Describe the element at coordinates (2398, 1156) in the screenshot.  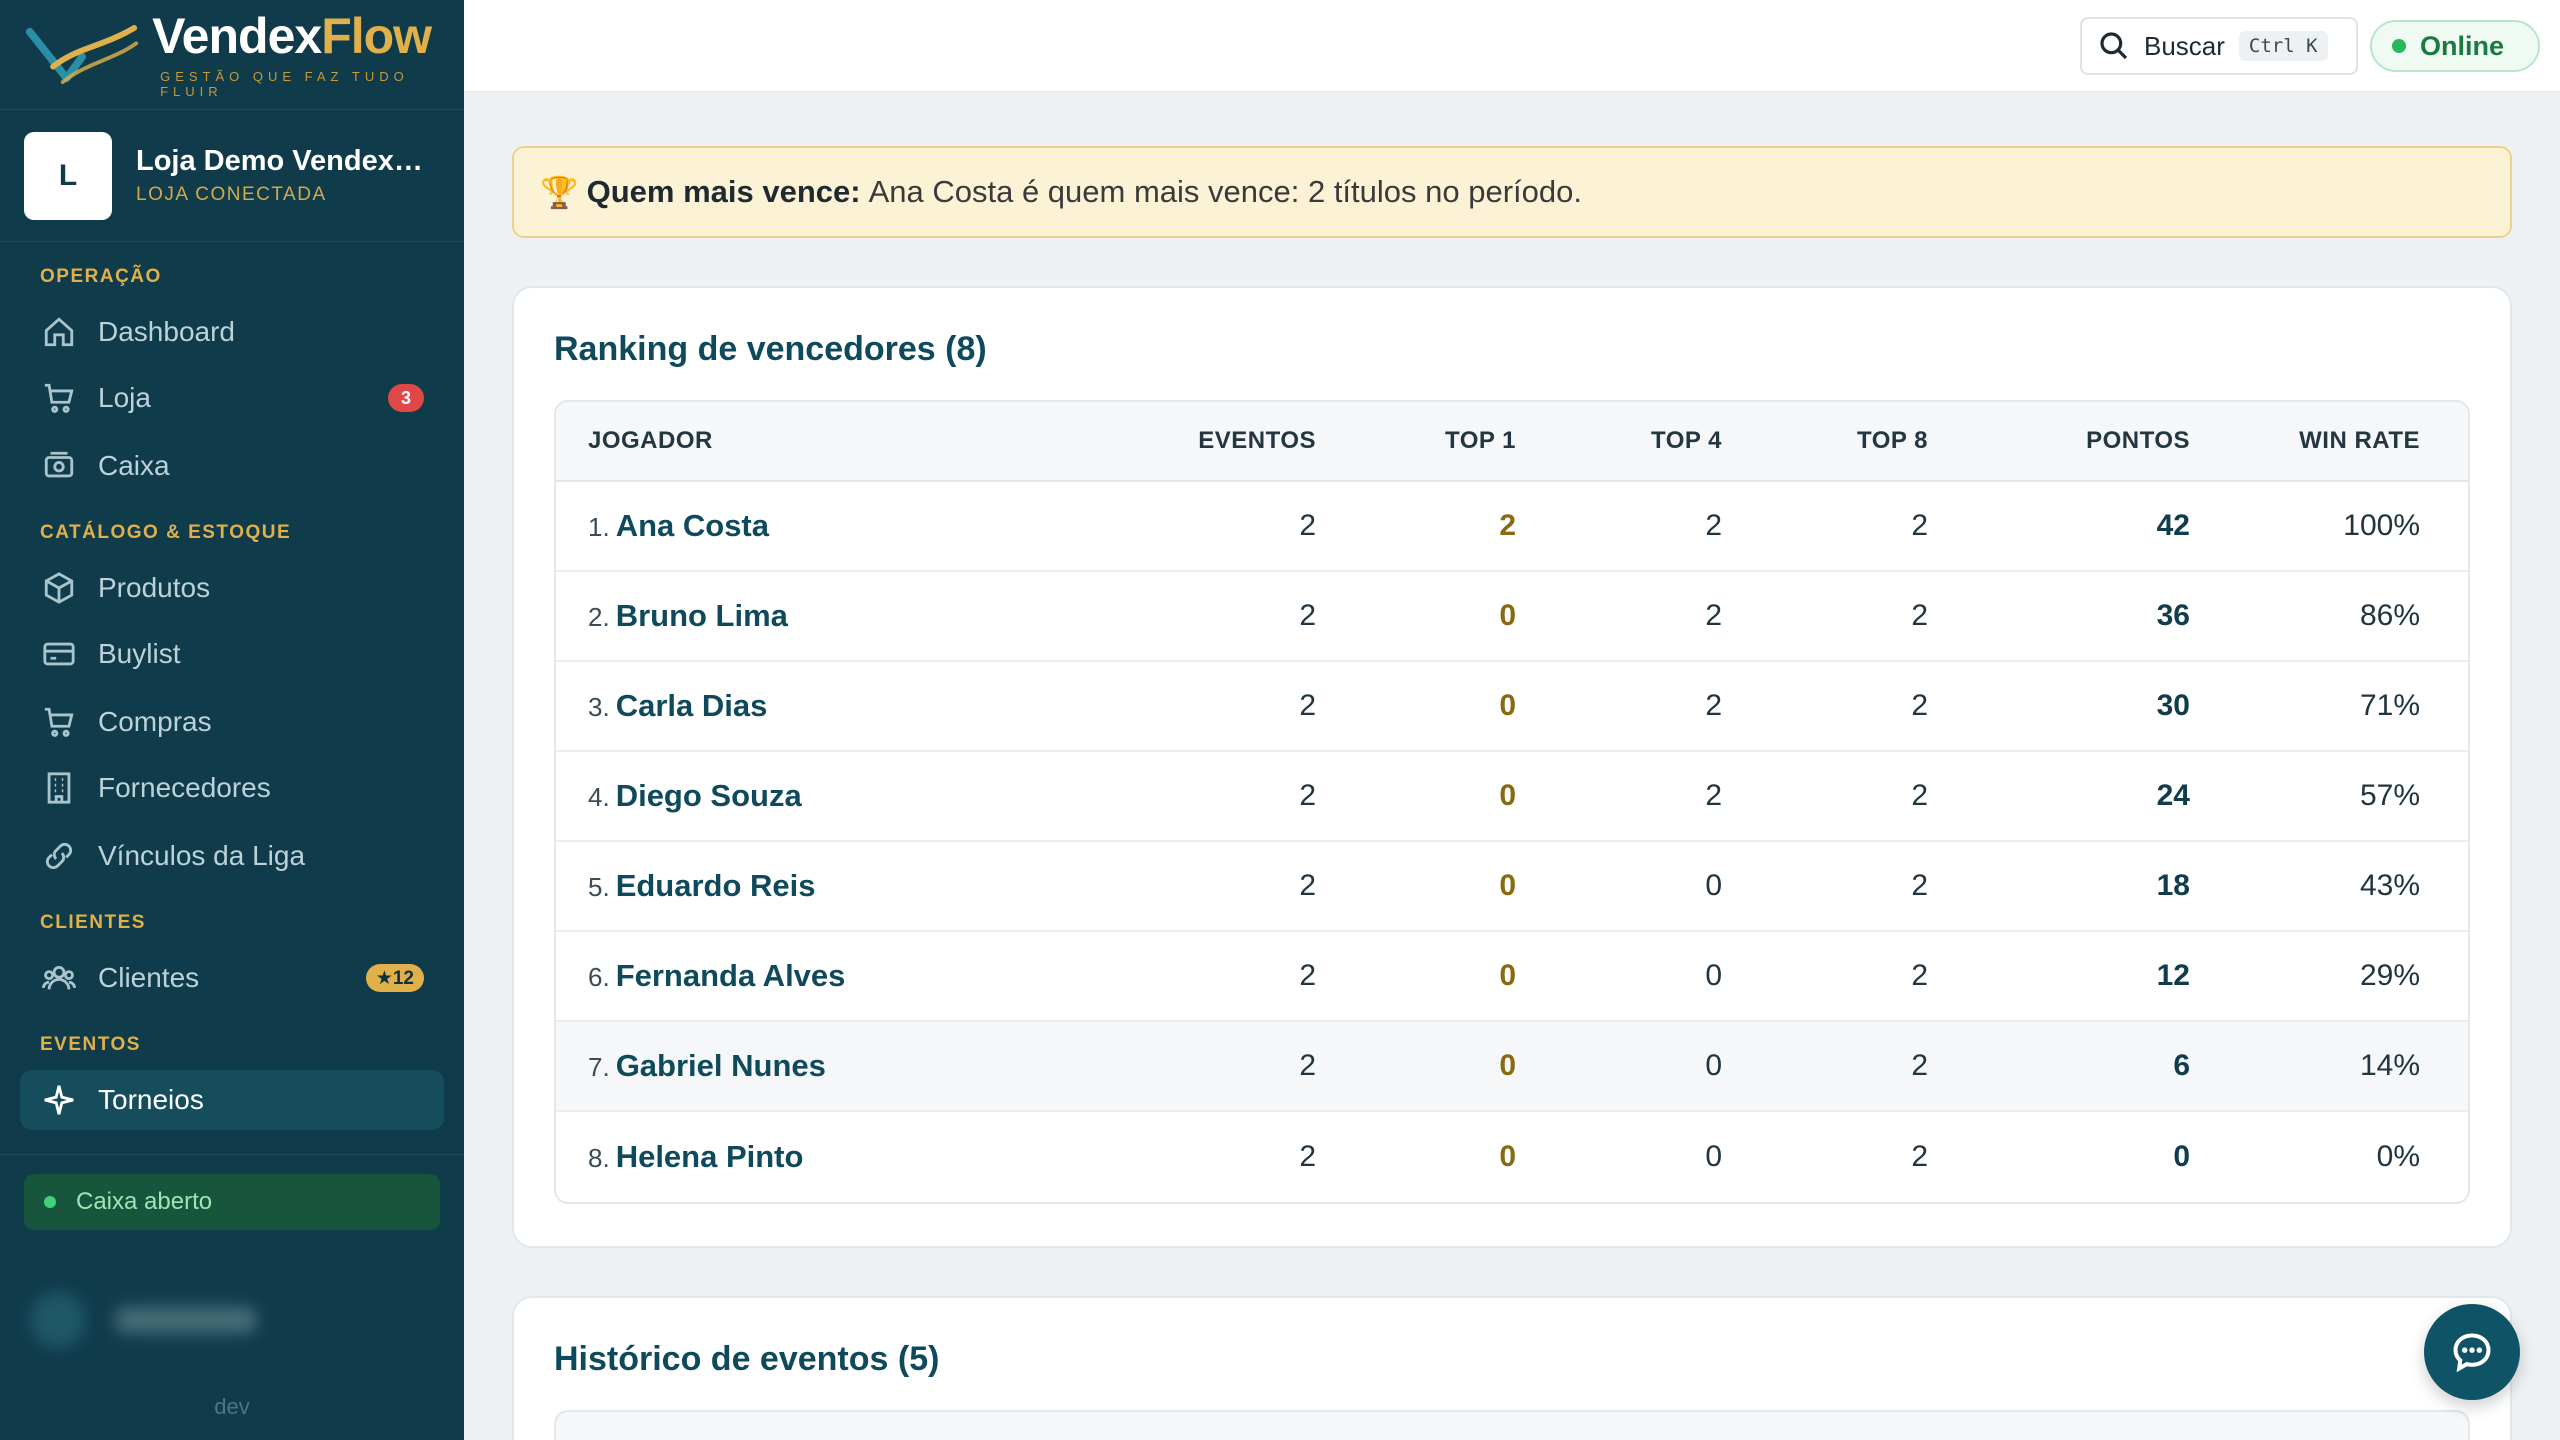
I see `winrate-cell: 0%` at that location.